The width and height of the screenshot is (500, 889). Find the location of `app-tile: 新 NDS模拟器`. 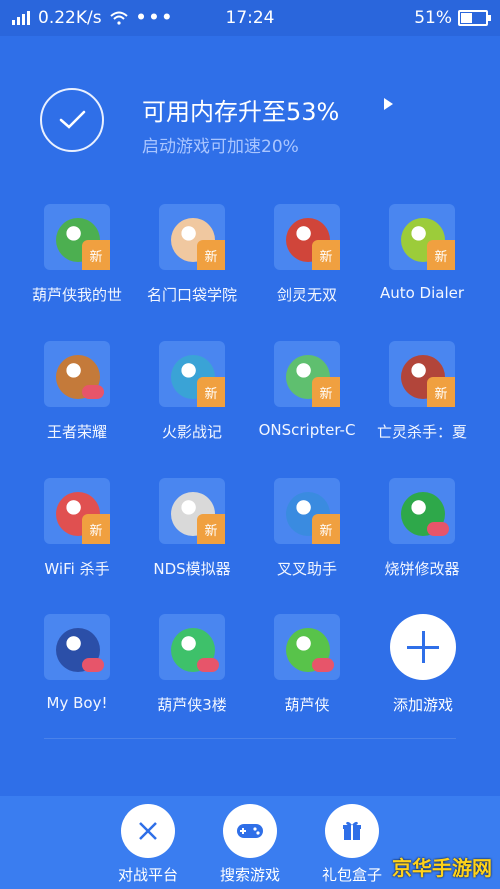

app-tile: 新 NDS模拟器 is located at coordinates (188, 537).